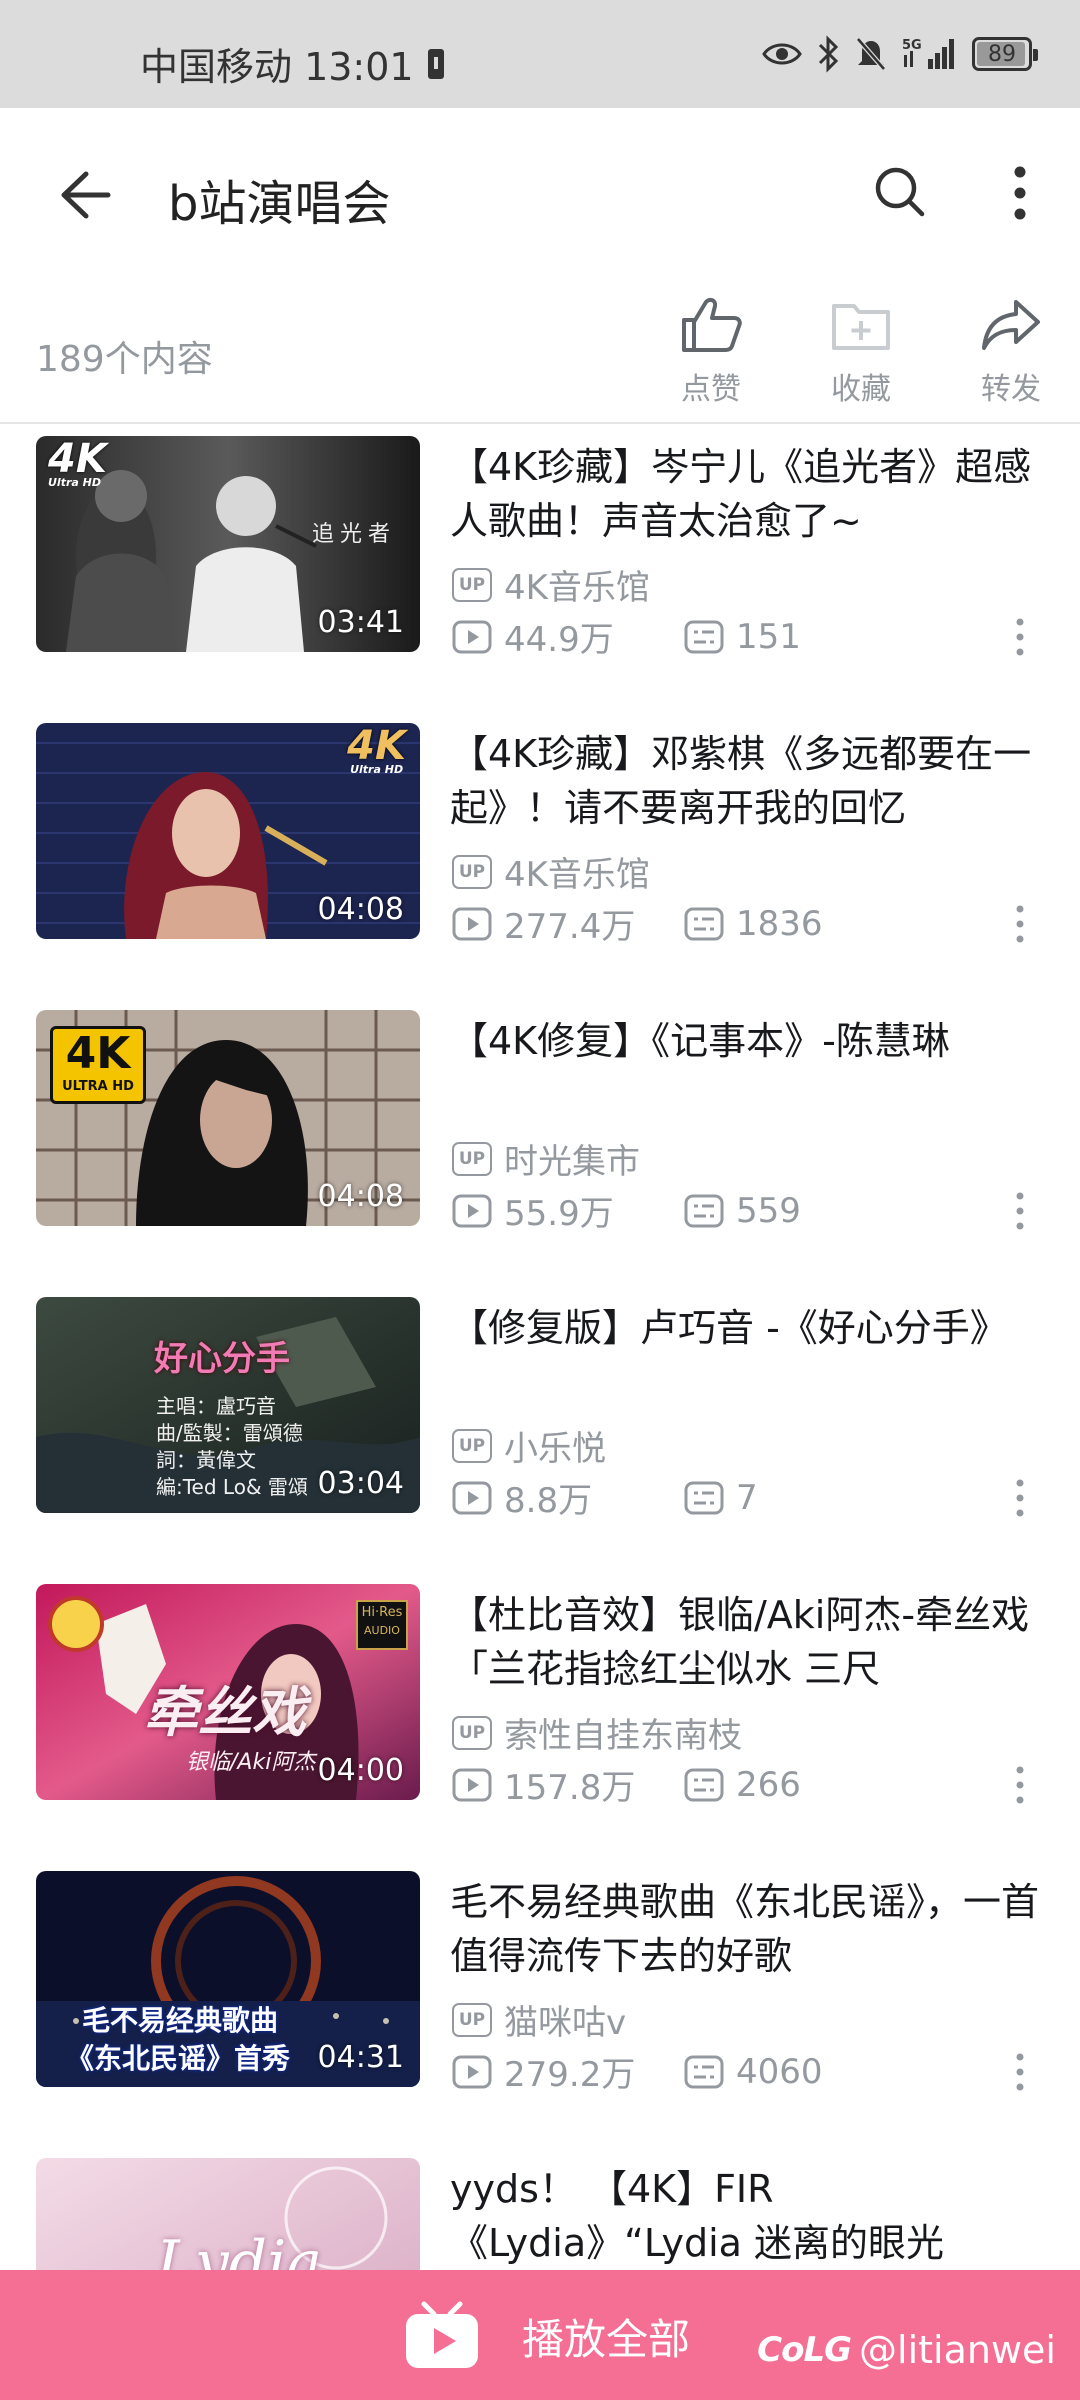  Describe the element at coordinates (539, 2019) in the screenshot. I see `uploader-row: UP 猫咪咕v` at that location.